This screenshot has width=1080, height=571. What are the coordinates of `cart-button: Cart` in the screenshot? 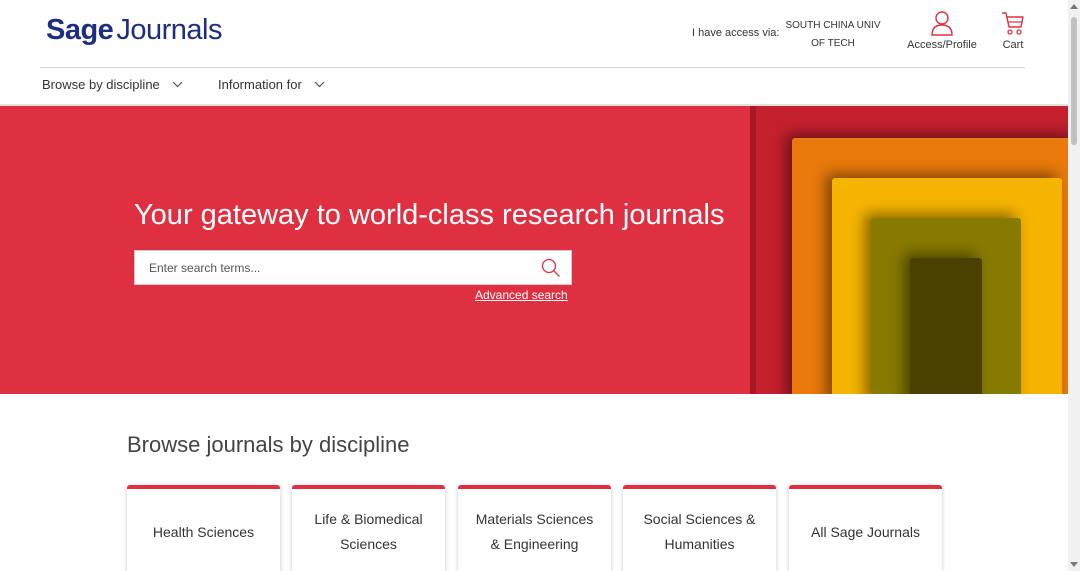 It's located at (1013, 30).